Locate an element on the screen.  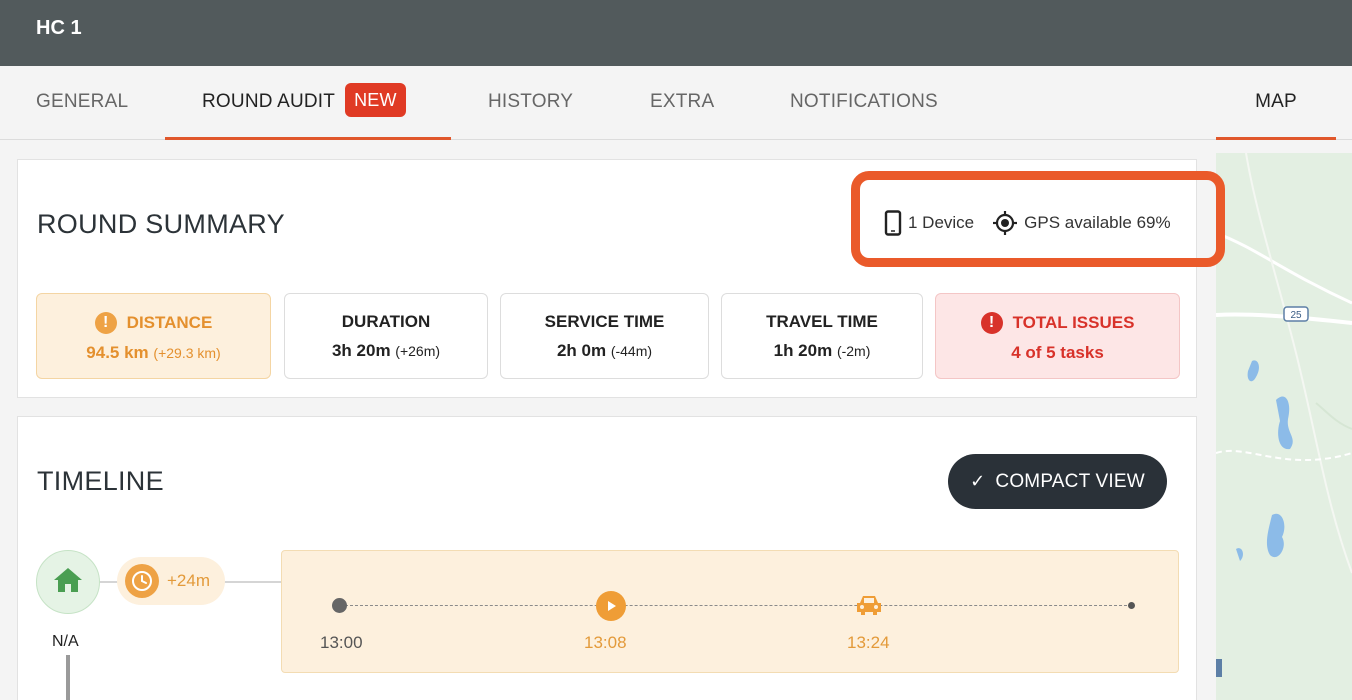
active-tab-indicator is located at coordinates (308, 138).